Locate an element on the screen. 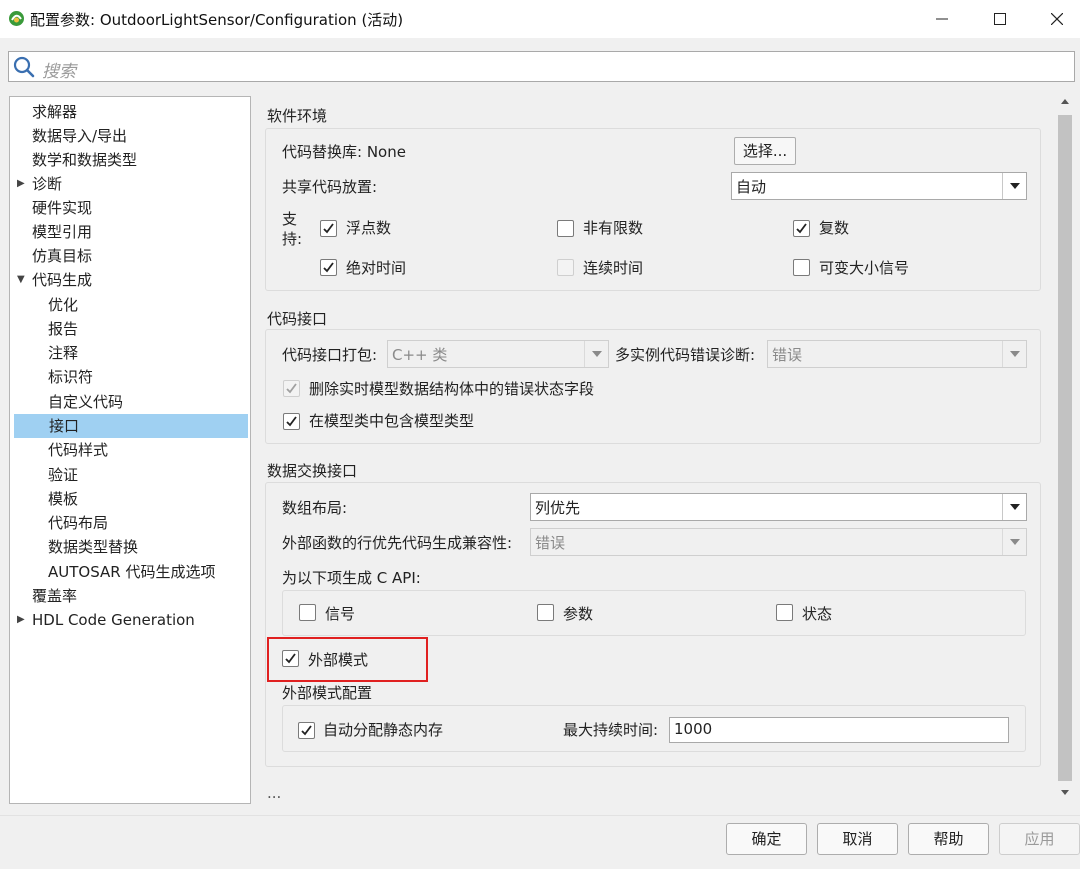 This screenshot has height=869, width=1080. tree-item-verification: 验证 is located at coordinates (63, 475).